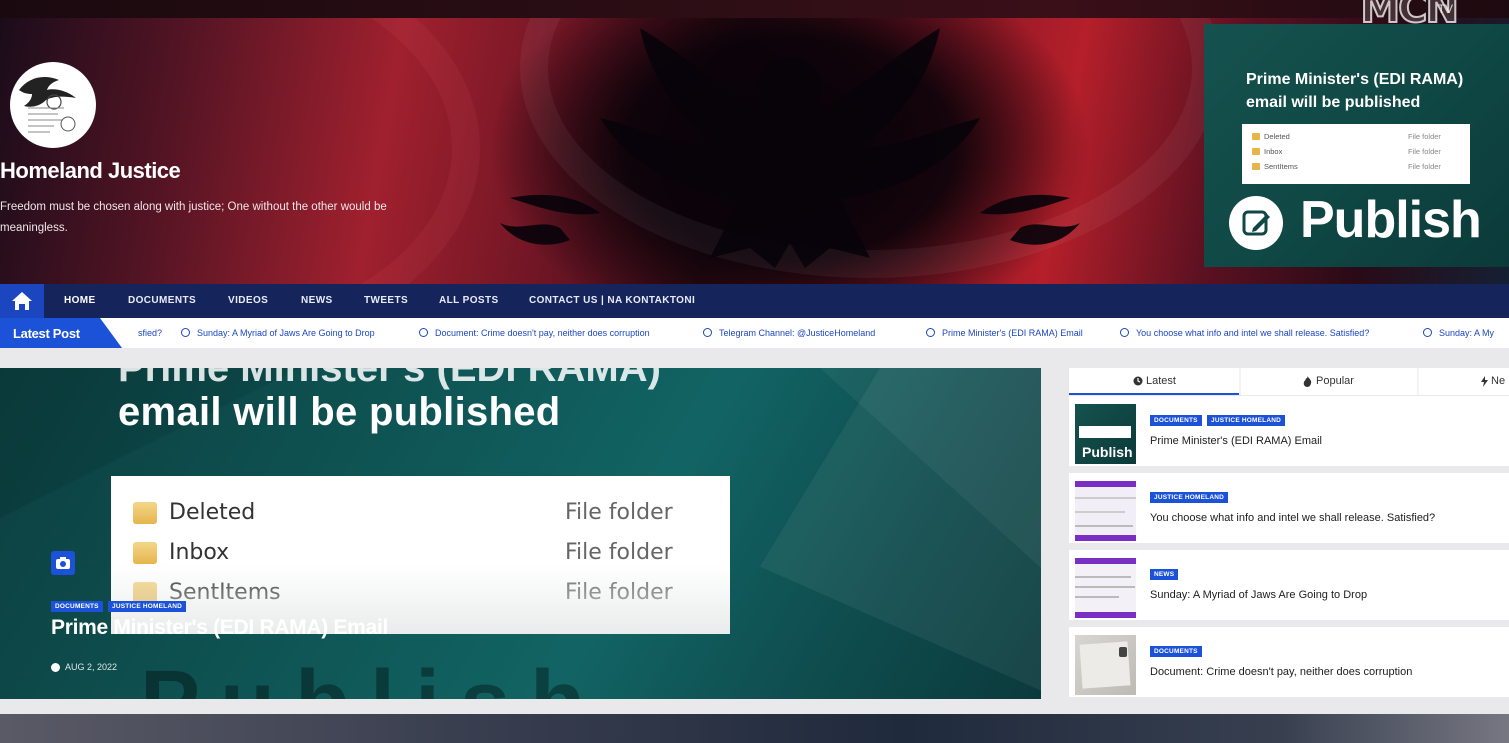  I want to click on thumb-publish-text: Publish, so click(1107, 452).